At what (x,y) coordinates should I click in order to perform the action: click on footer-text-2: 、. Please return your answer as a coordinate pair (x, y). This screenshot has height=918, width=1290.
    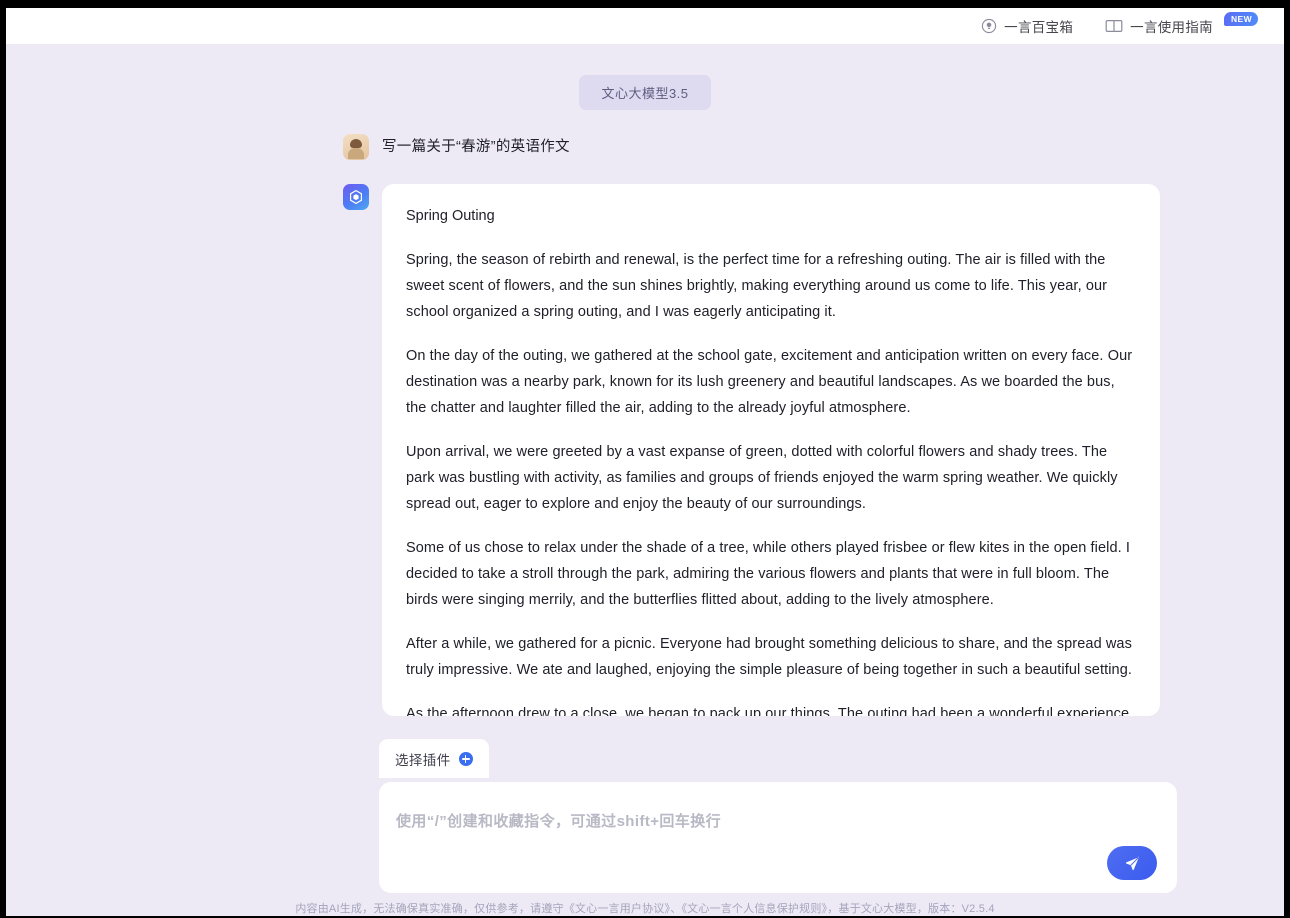
    Looking at the image, I should click on (676, 909).